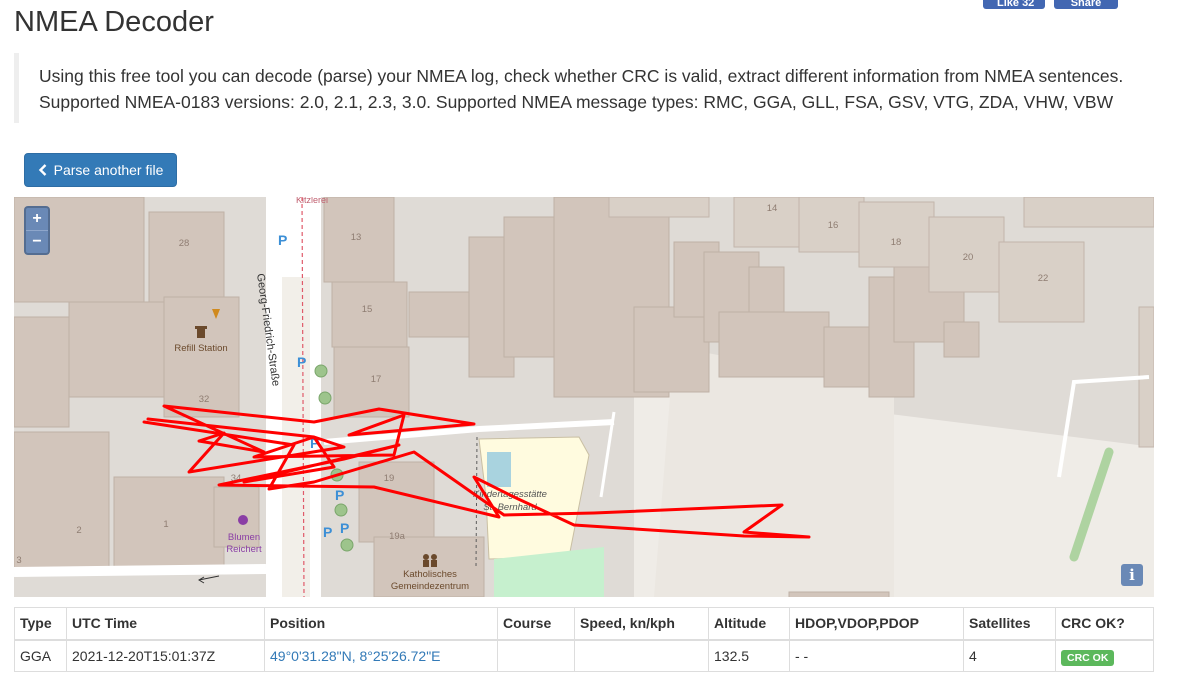 The width and height of the screenshot is (1182, 677). Describe the element at coordinates (749, 655) in the screenshot. I see `cell-altitude: 132.5` at that location.